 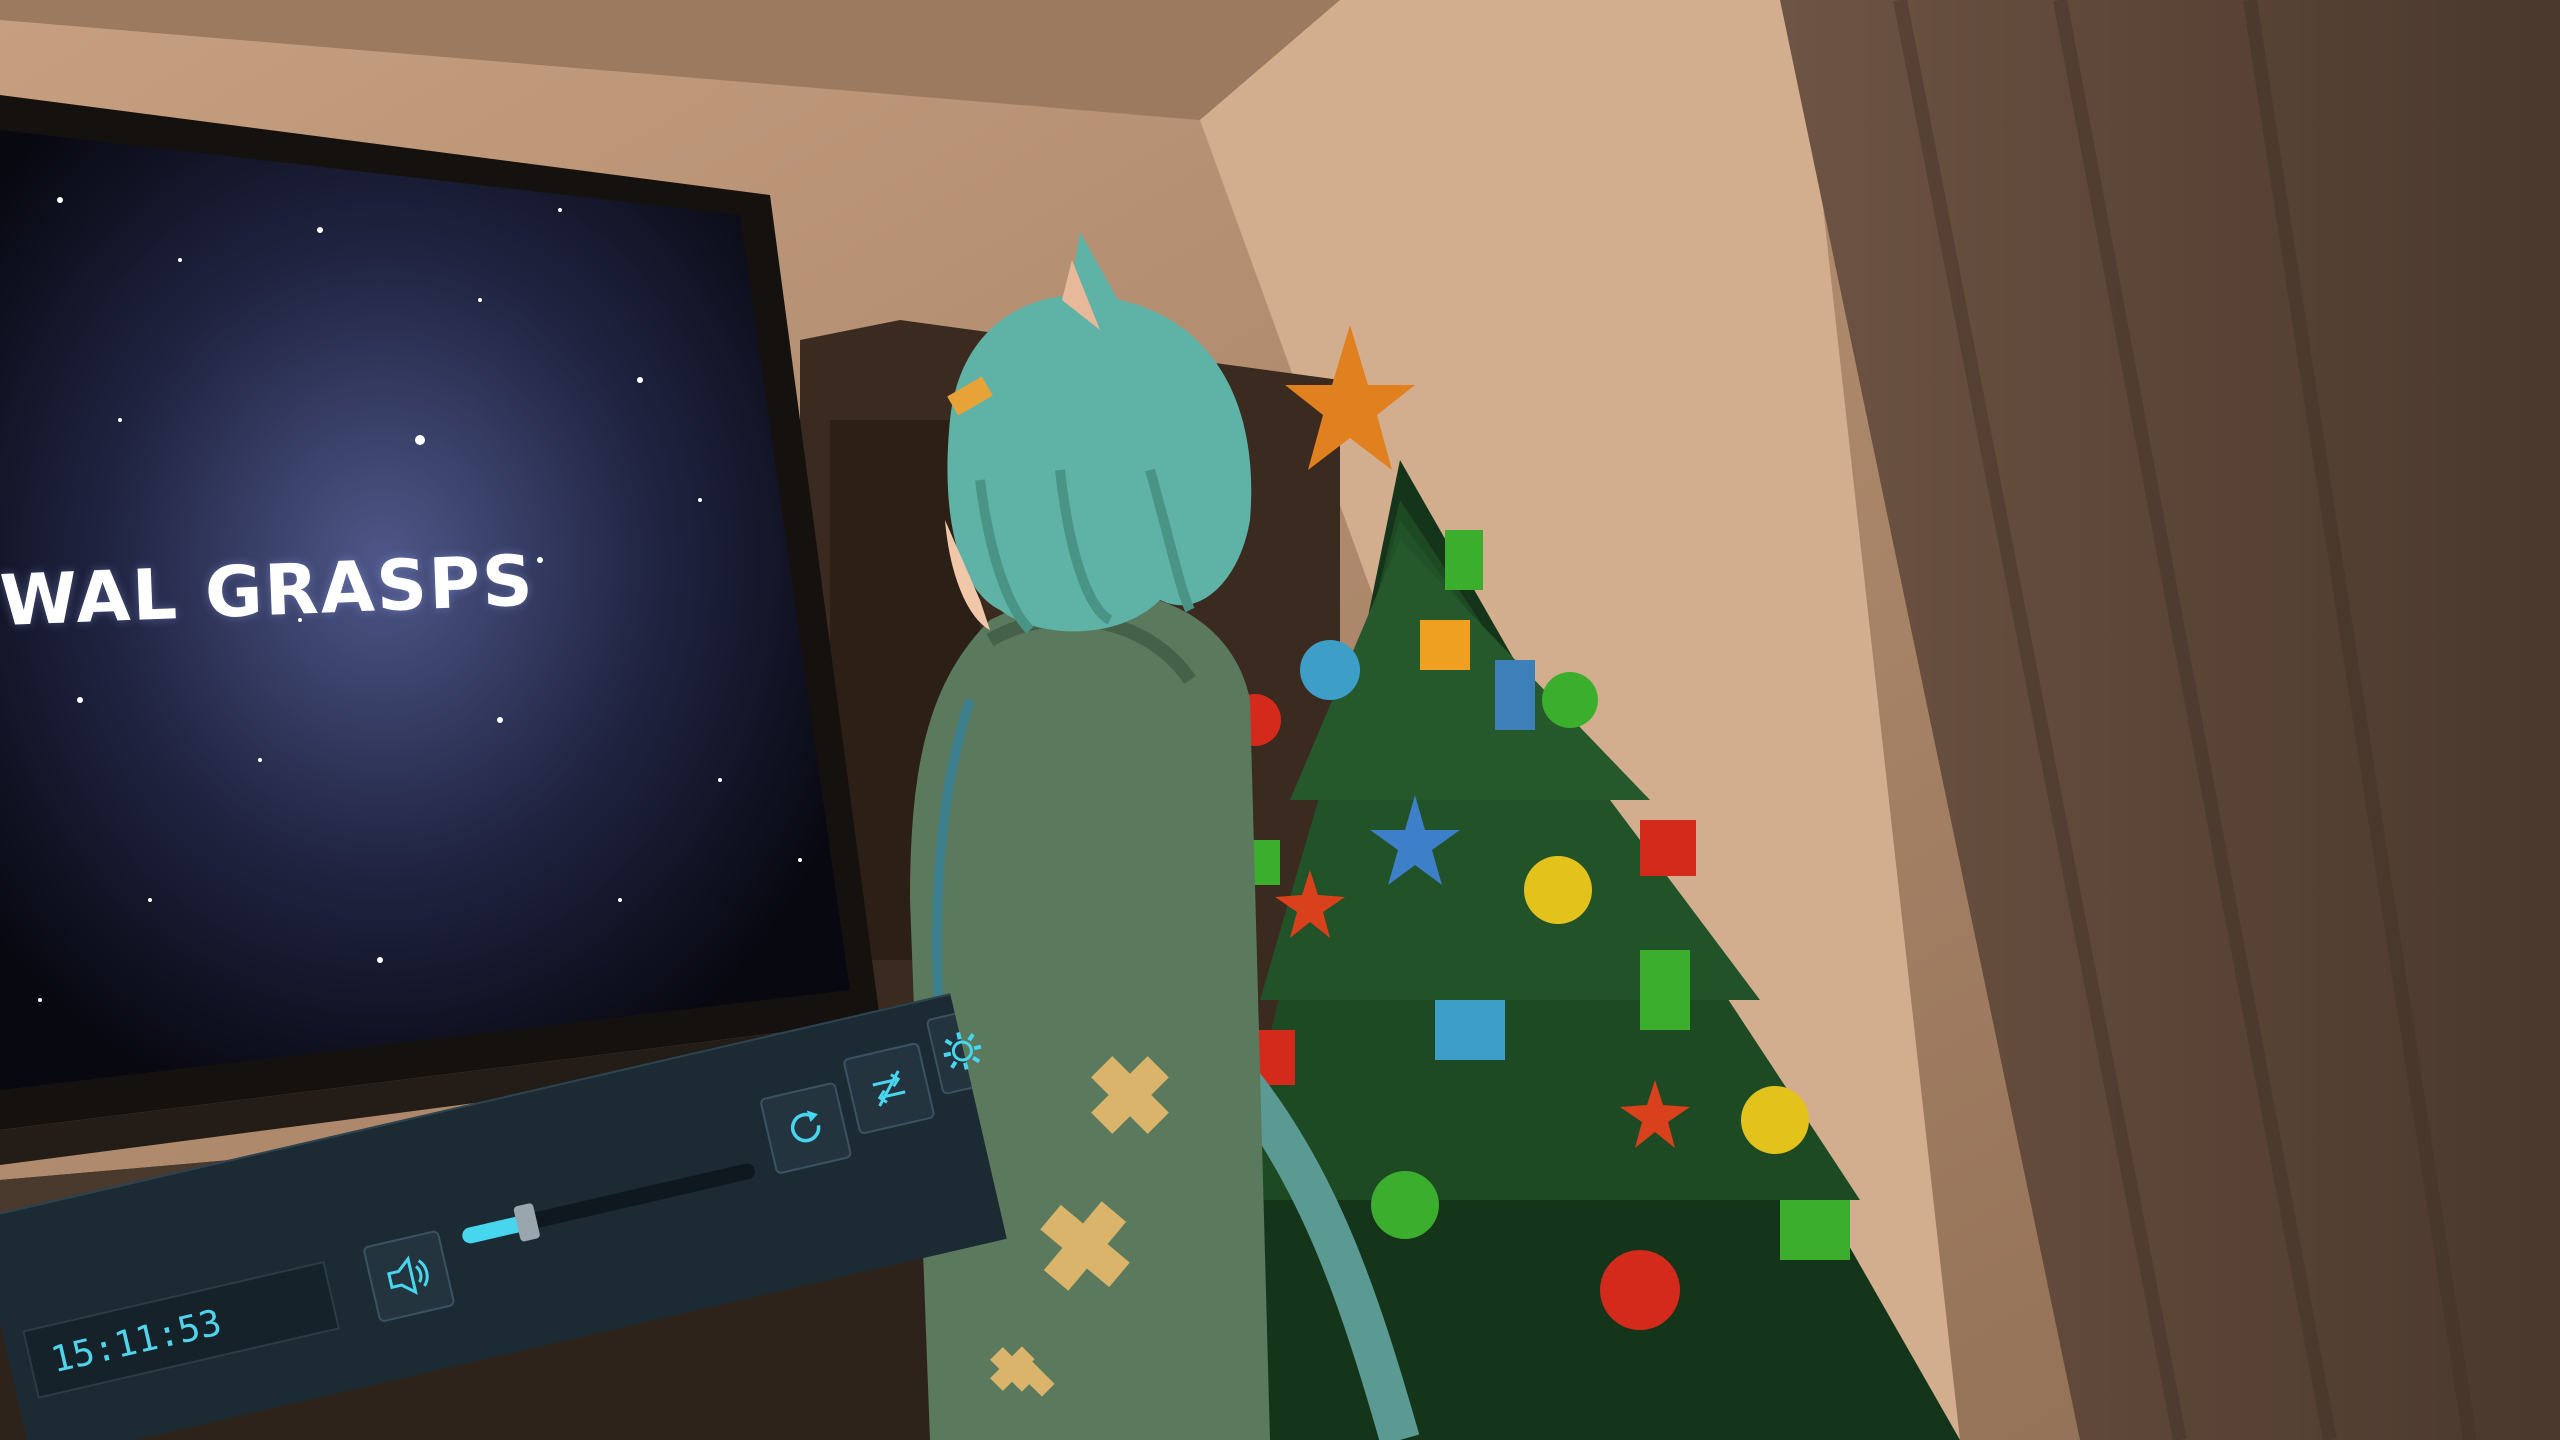 What do you see at coordinates (408, 1275) in the screenshot?
I see `speaker-icon` at bounding box center [408, 1275].